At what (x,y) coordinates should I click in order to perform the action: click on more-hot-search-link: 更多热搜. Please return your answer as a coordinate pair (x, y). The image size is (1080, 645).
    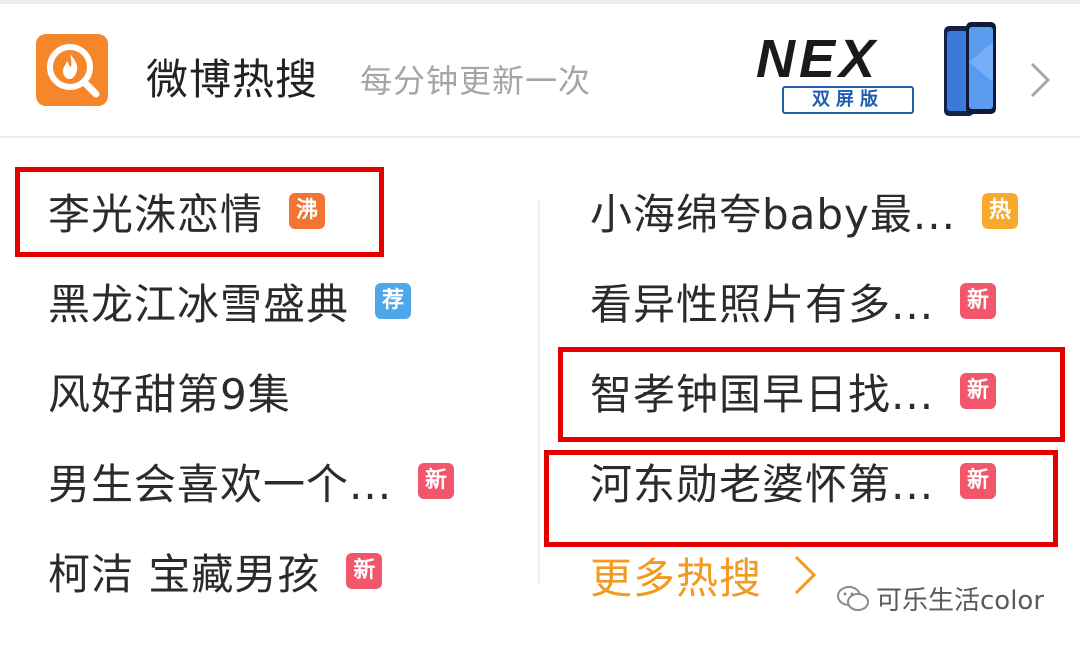
    Looking at the image, I should click on (704, 575).